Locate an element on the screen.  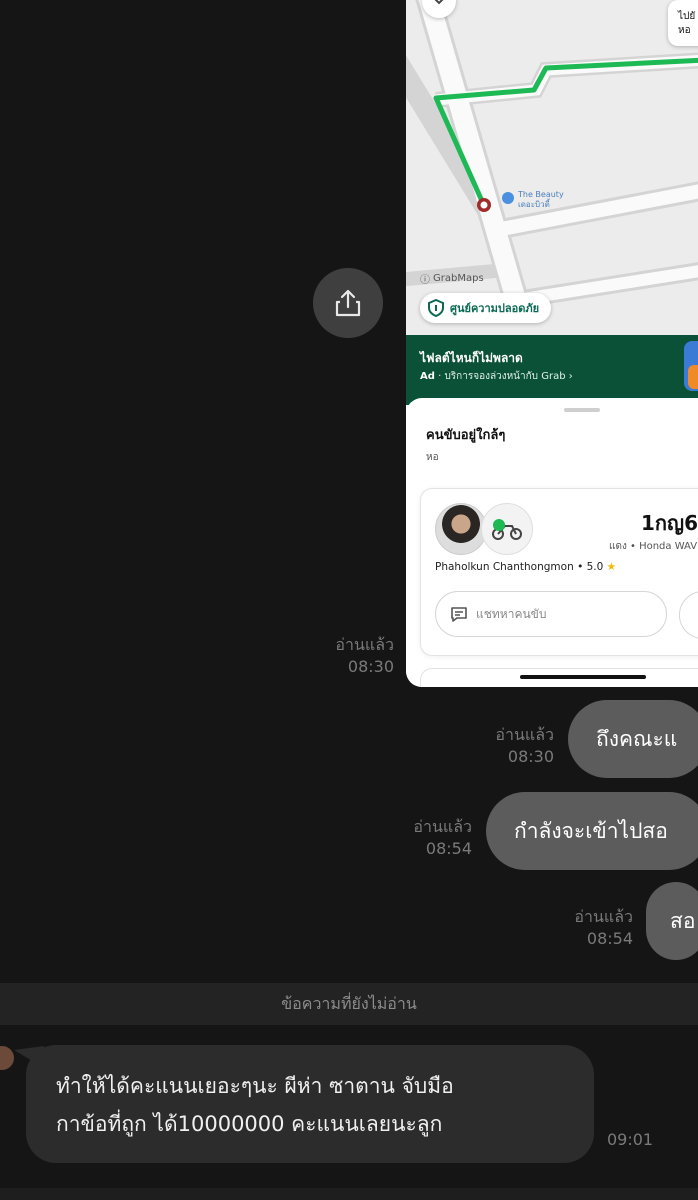
message-text-line: ทำให้ได้คะแนนเยอะๆนะ ผีห่า ซาตาน จับมือ is located at coordinates (255, 1086).